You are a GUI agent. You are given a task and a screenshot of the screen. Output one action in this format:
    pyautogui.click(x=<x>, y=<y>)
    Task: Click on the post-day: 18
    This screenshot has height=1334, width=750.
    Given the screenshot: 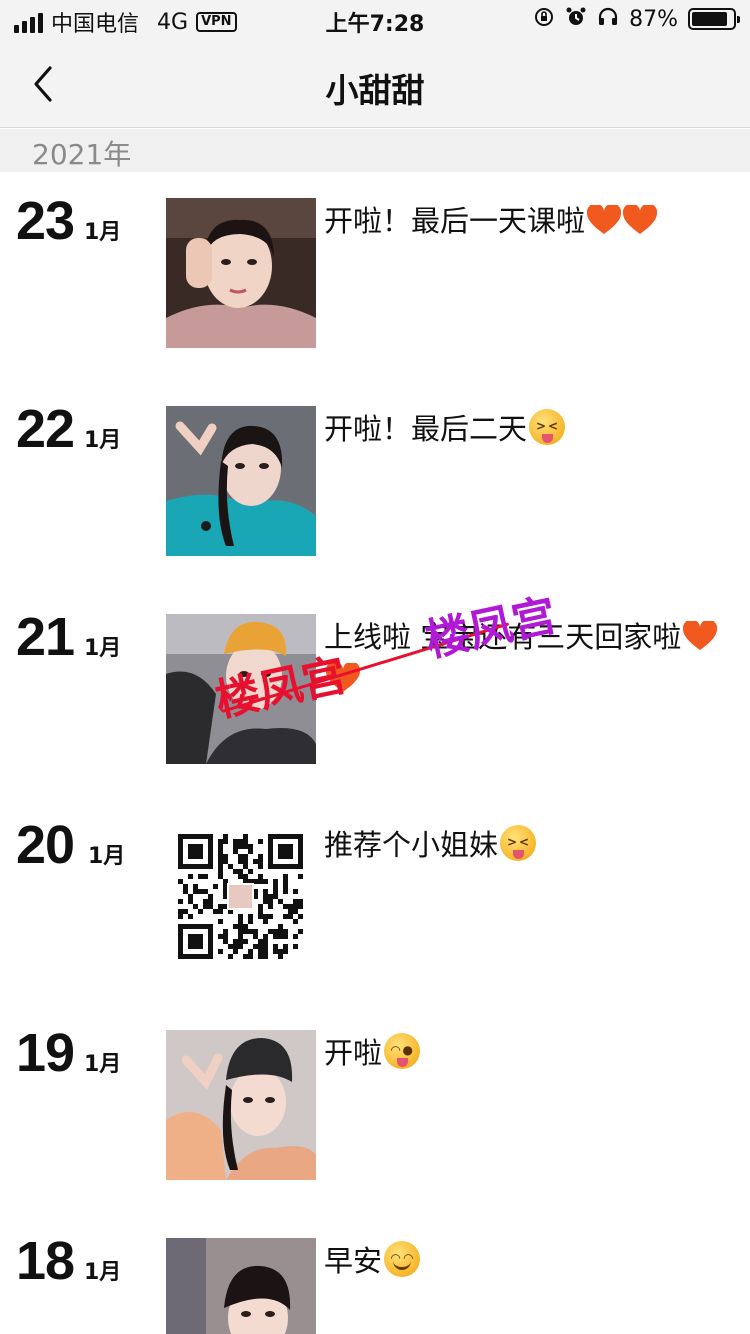 What is the action you would take?
    pyautogui.click(x=45, y=1261)
    